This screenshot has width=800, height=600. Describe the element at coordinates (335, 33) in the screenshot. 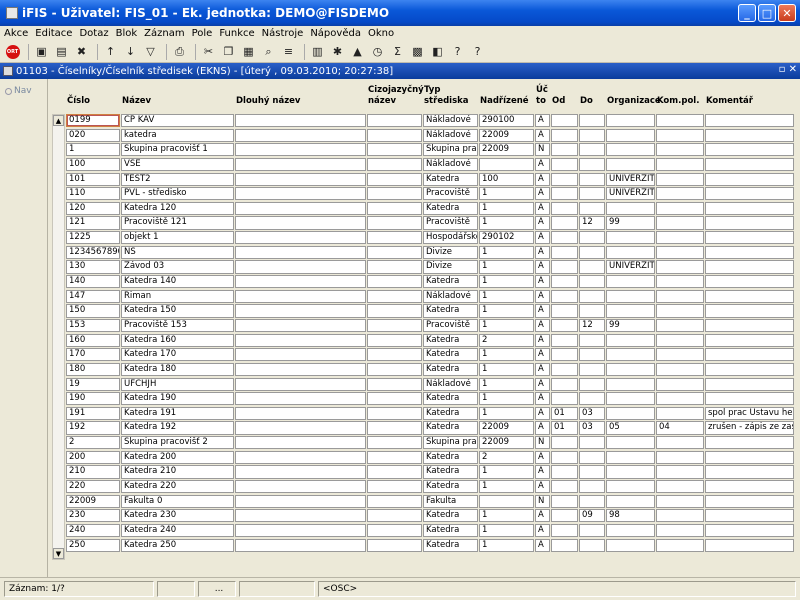

I see `menu-item-8: Nápověda` at that location.